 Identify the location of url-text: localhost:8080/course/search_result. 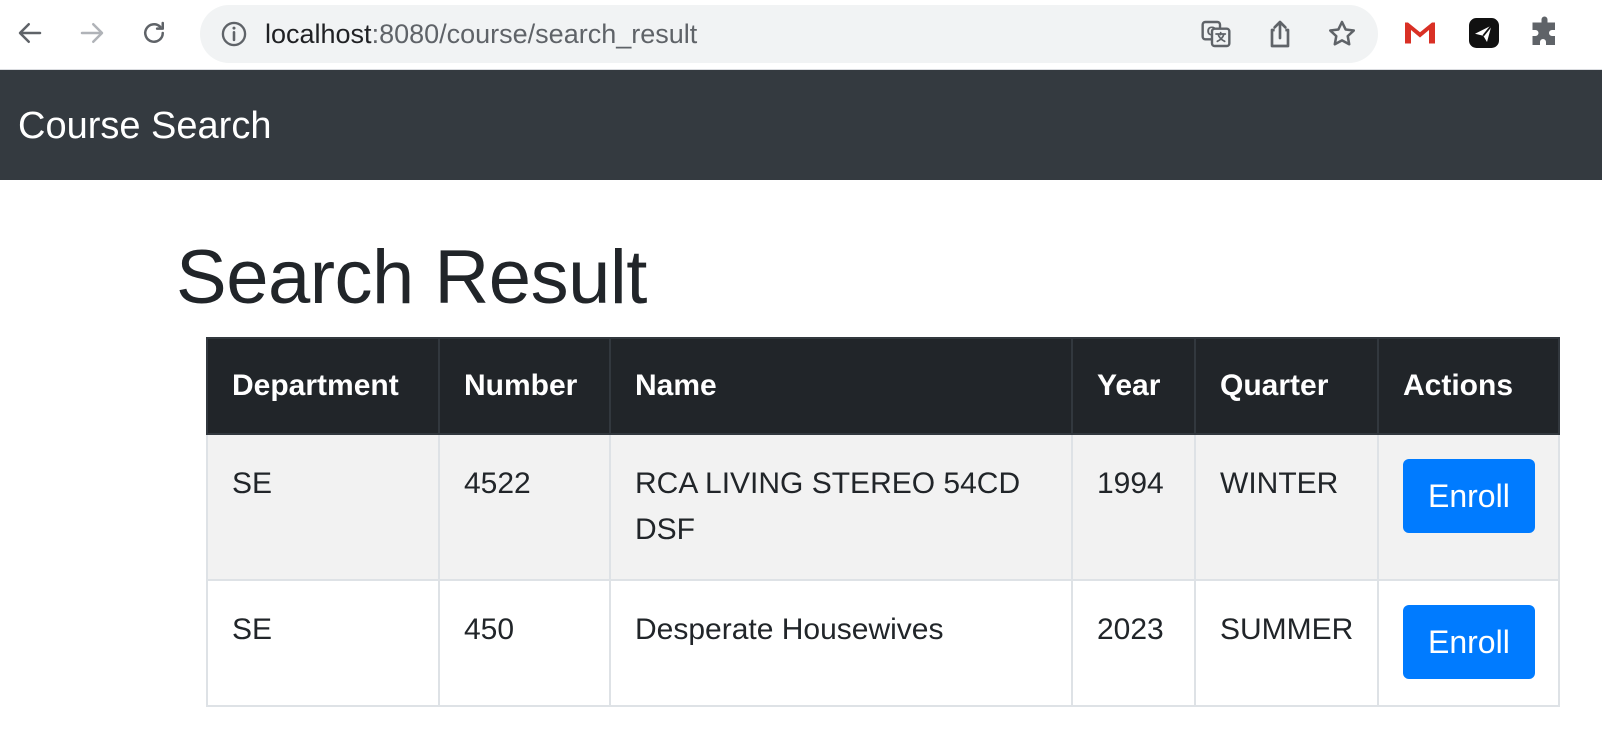
(481, 34).